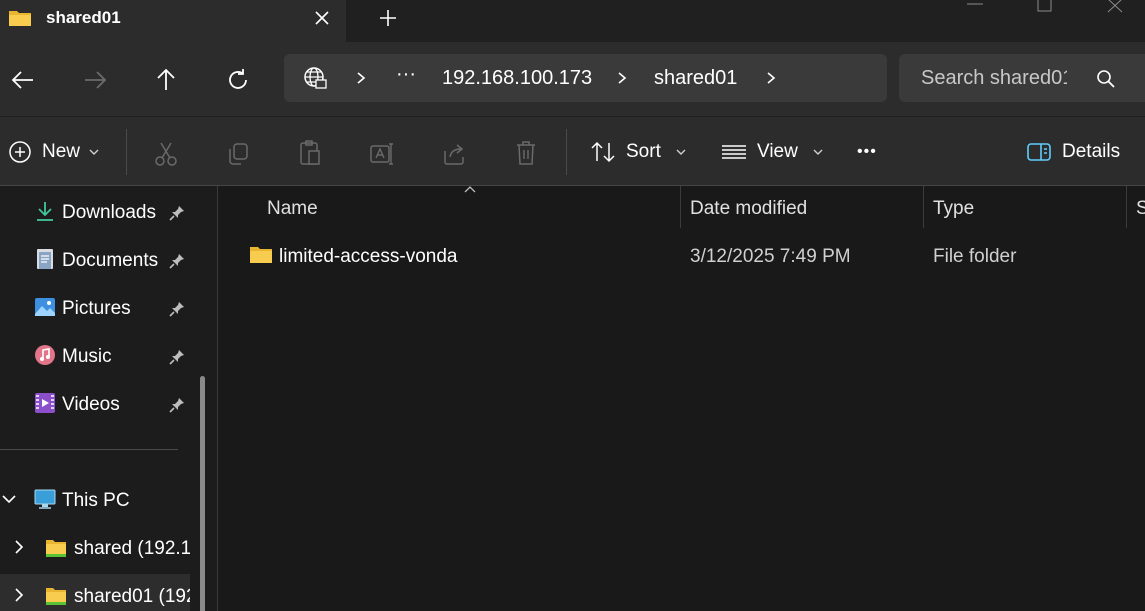 The width and height of the screenshot is (1145, 611). I want to click on view-button: View, so click(772, 152).